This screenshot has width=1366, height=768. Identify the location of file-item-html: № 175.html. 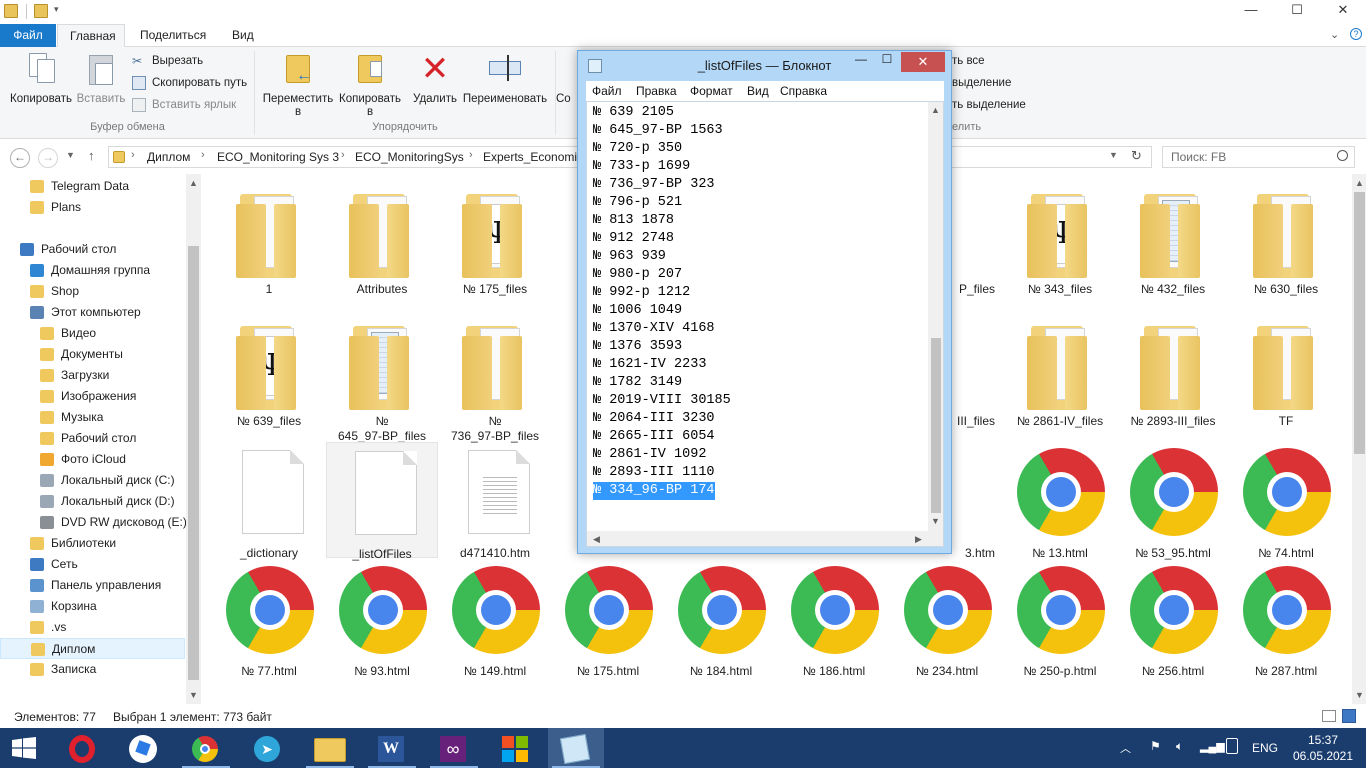
(608, 621).